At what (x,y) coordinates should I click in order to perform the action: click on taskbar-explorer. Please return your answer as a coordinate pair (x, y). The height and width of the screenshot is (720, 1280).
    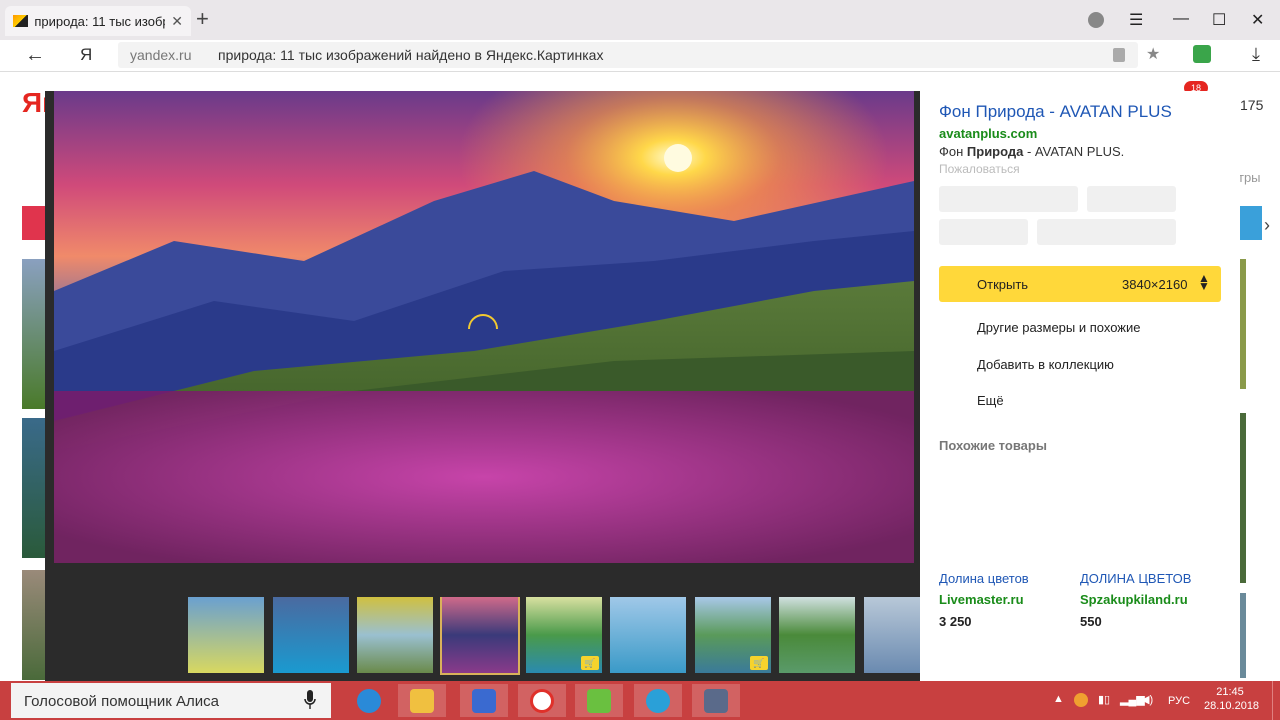
    Looking at the image, I should click on (422, 700).